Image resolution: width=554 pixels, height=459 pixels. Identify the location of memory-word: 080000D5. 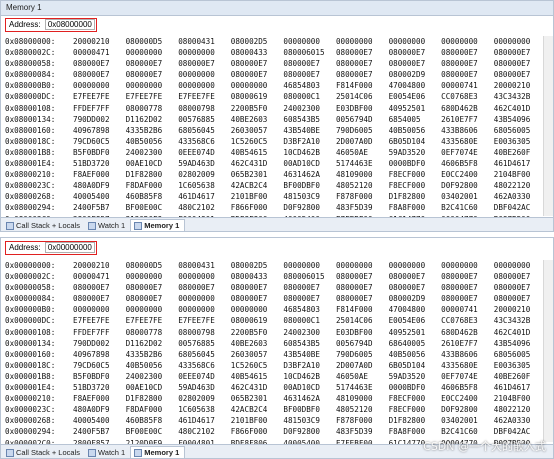
(152, 265).